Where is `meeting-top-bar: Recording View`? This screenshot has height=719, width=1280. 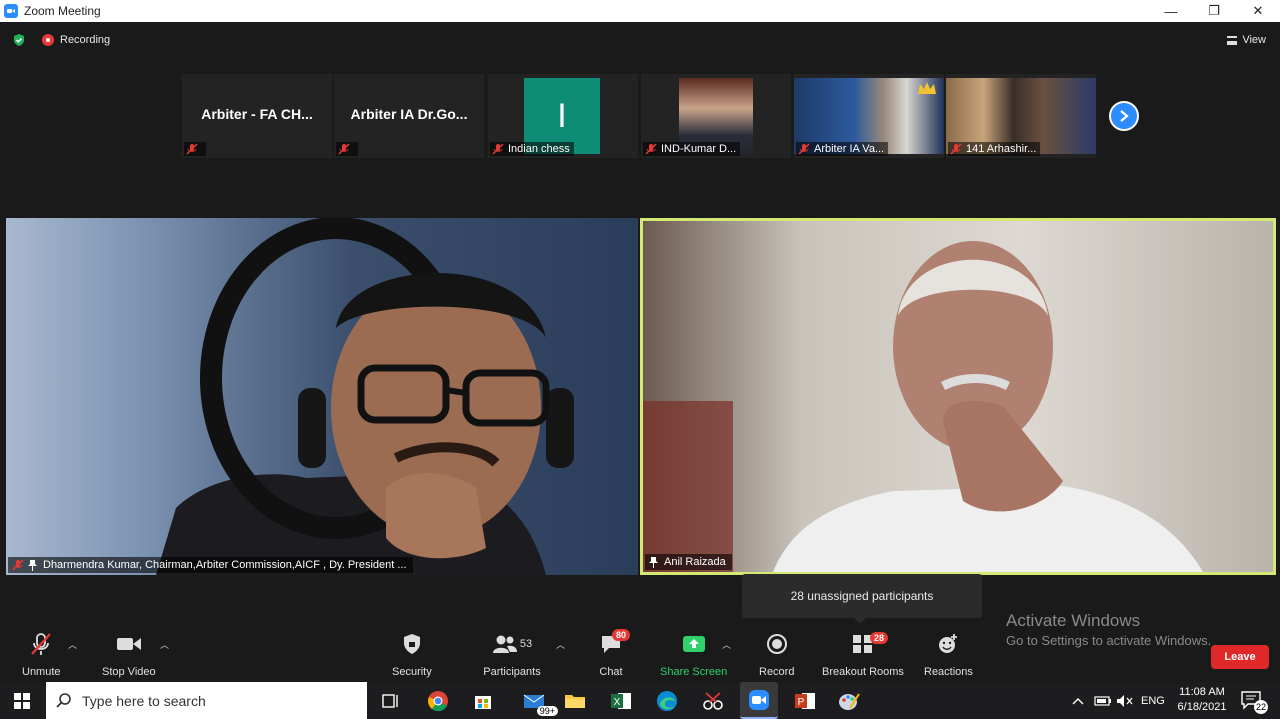 meeting-top-bar: Recording View is located at coordinates (640, 40).